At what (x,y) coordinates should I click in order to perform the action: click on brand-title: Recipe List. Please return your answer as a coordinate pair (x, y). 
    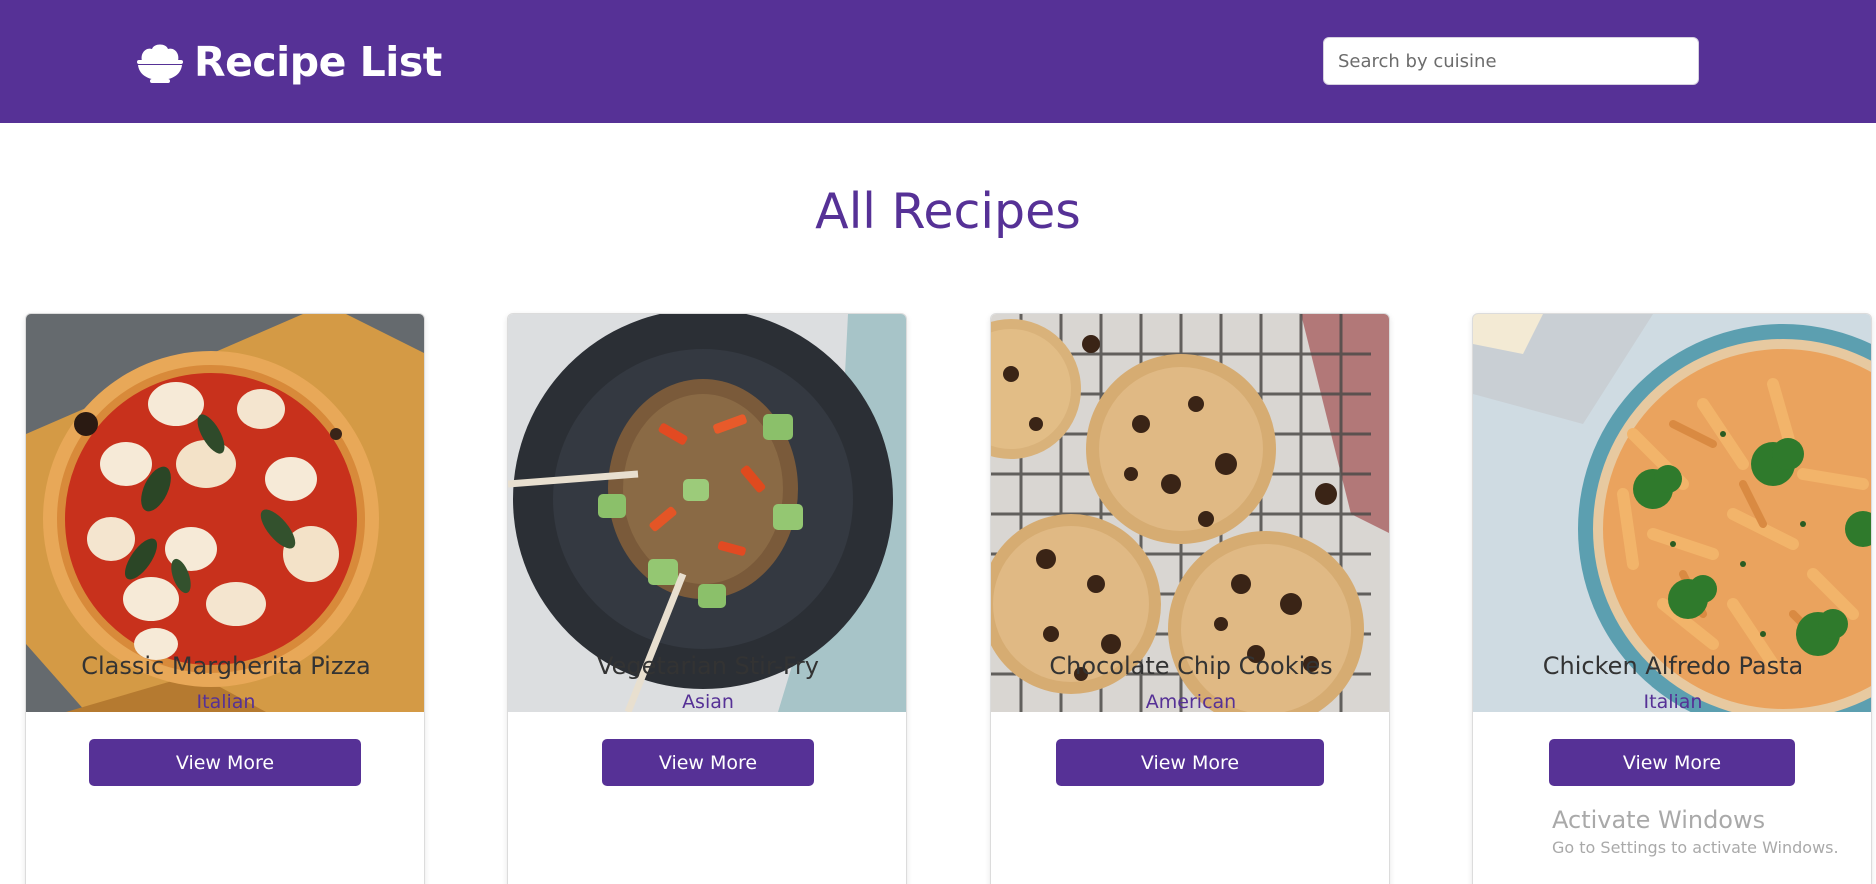
    Looking at the image, I should click on (318, 62).